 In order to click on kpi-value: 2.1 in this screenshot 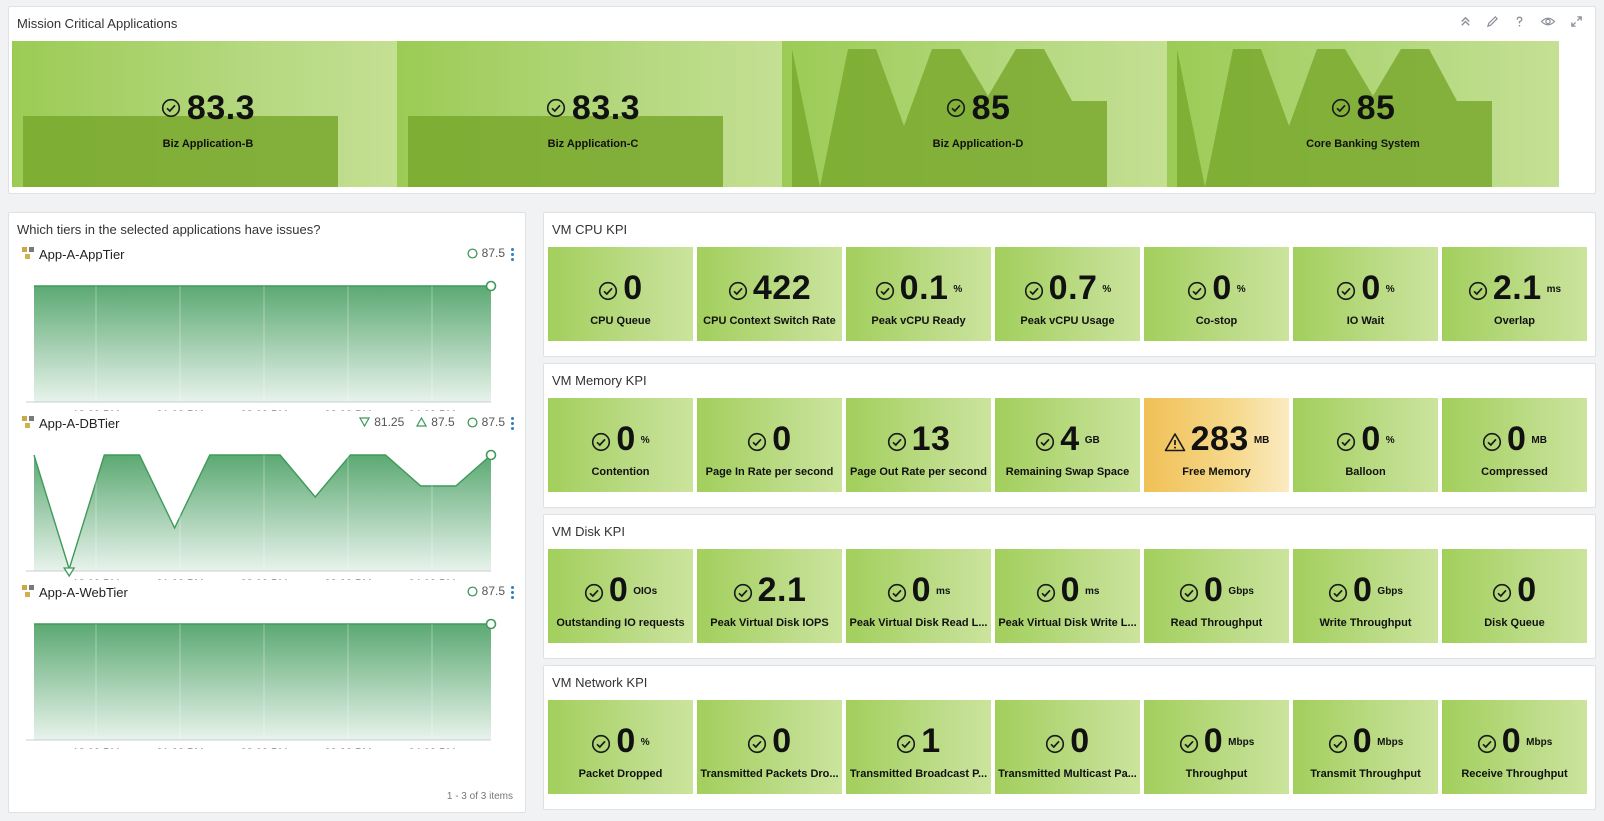, I will do `click(782, 590)`.